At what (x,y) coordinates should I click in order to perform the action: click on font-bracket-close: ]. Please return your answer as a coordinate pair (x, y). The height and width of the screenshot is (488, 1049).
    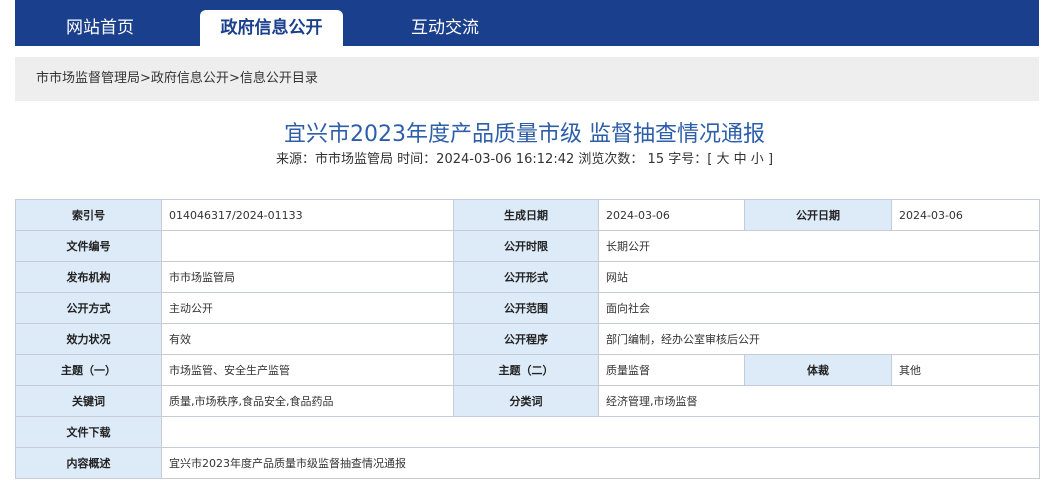
    Looking at the image, I should click on (770, 159).